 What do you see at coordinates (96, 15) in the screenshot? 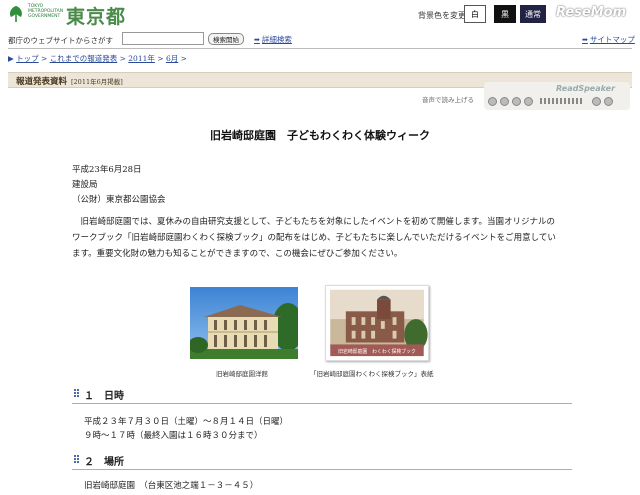
I see `site-logo-text: 東京都` at bounding box center [96, 15].